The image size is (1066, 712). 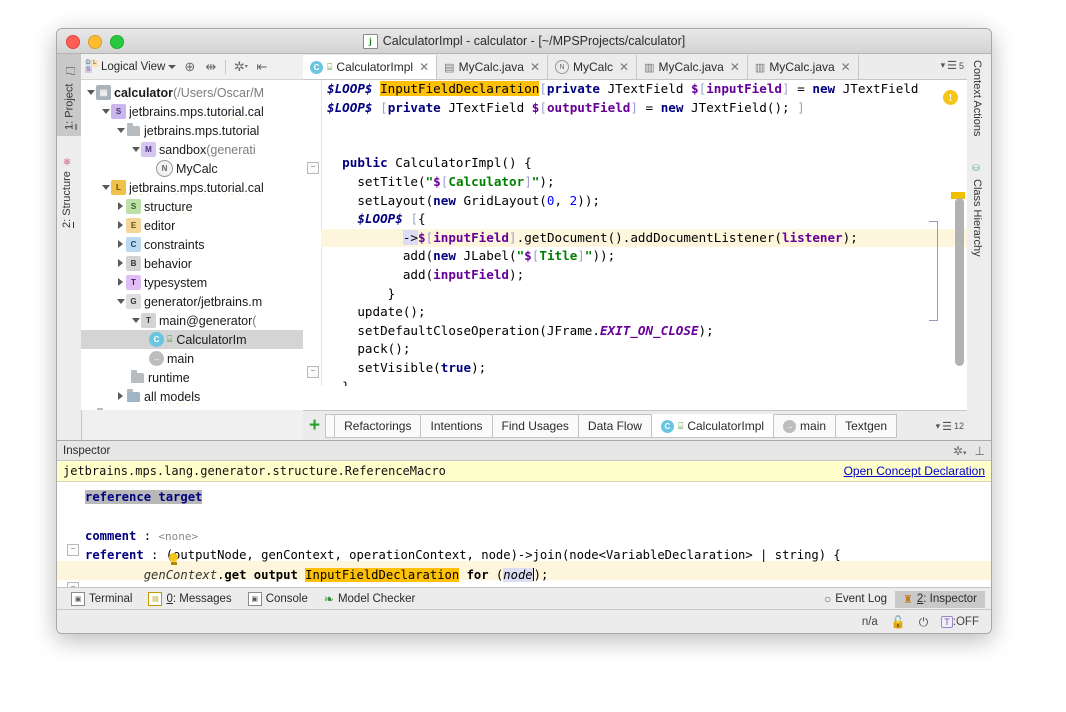 I want to click on tree-row-typesystem: T typesystem, so click(x=192, y=282).